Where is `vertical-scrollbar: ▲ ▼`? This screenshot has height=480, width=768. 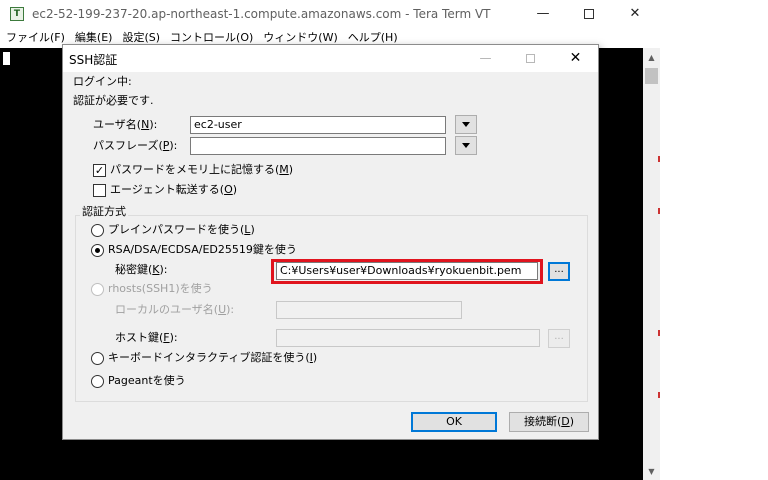
vertical-scrollbar: ▲ ▼ is located at coordinates (651, 264).